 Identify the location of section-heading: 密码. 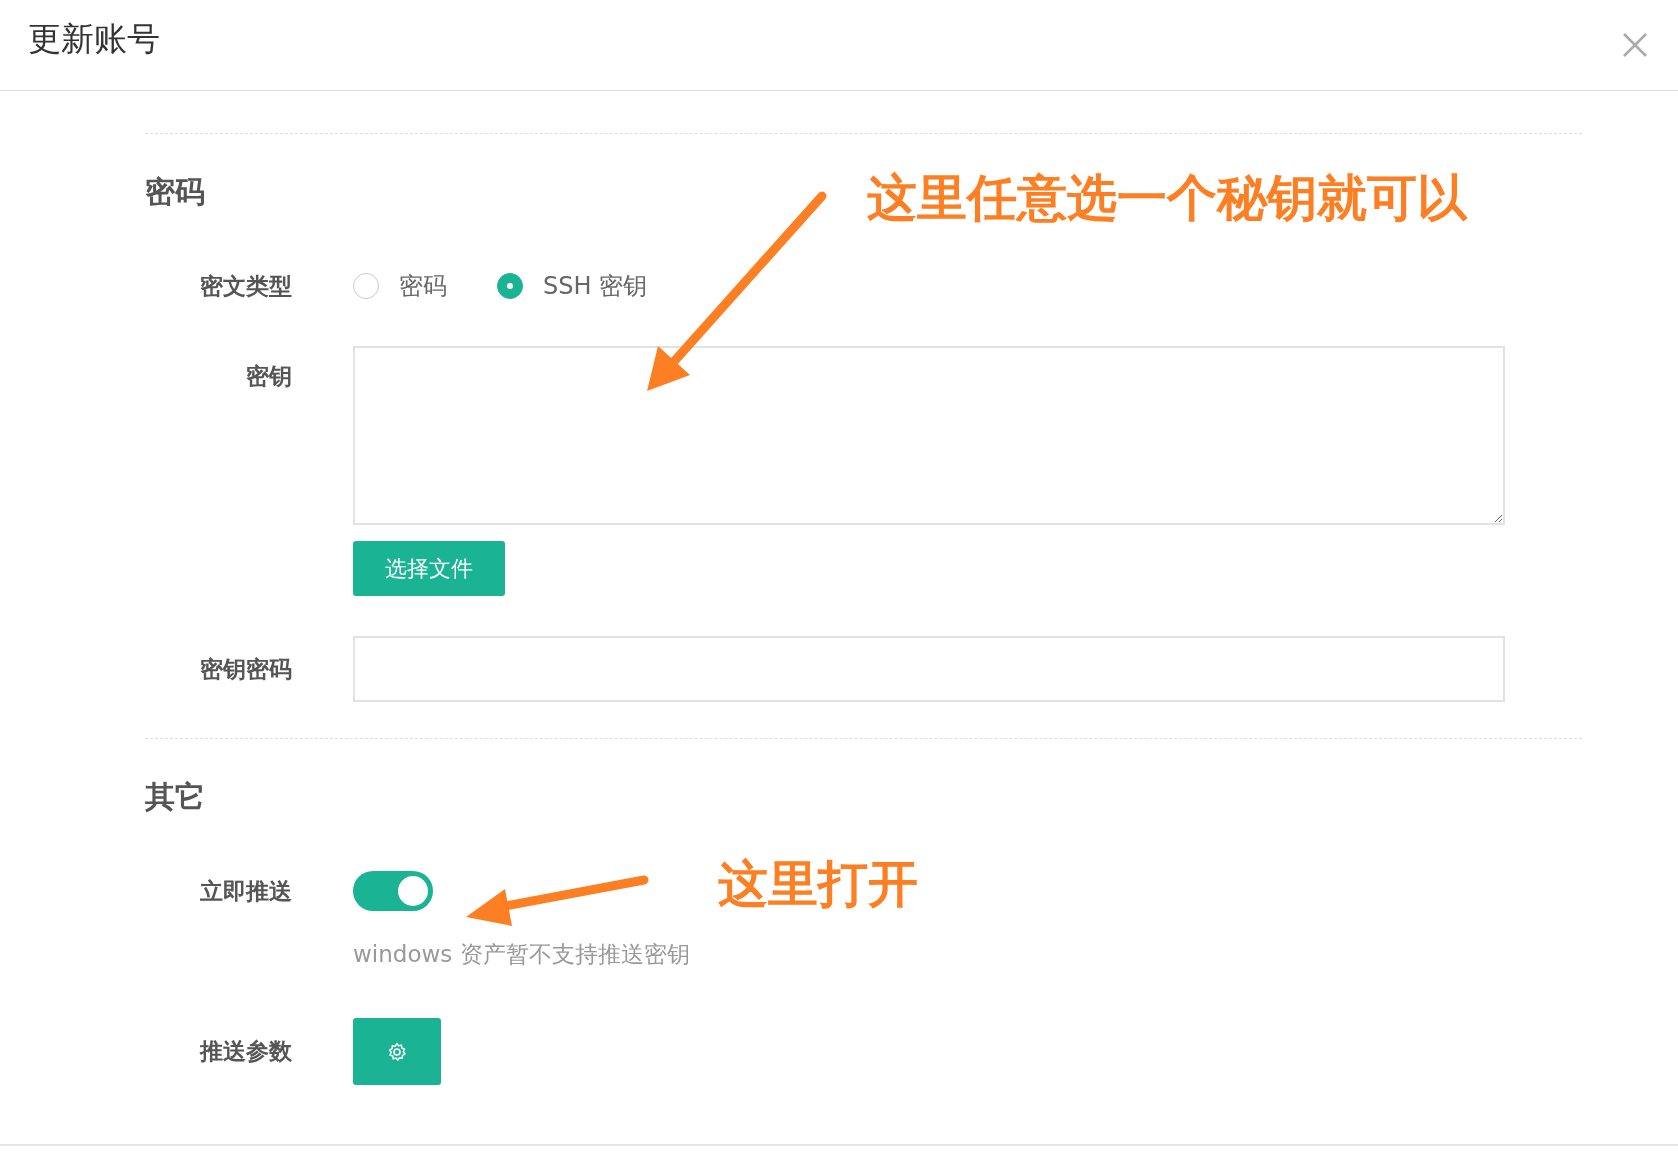
(175, 192).